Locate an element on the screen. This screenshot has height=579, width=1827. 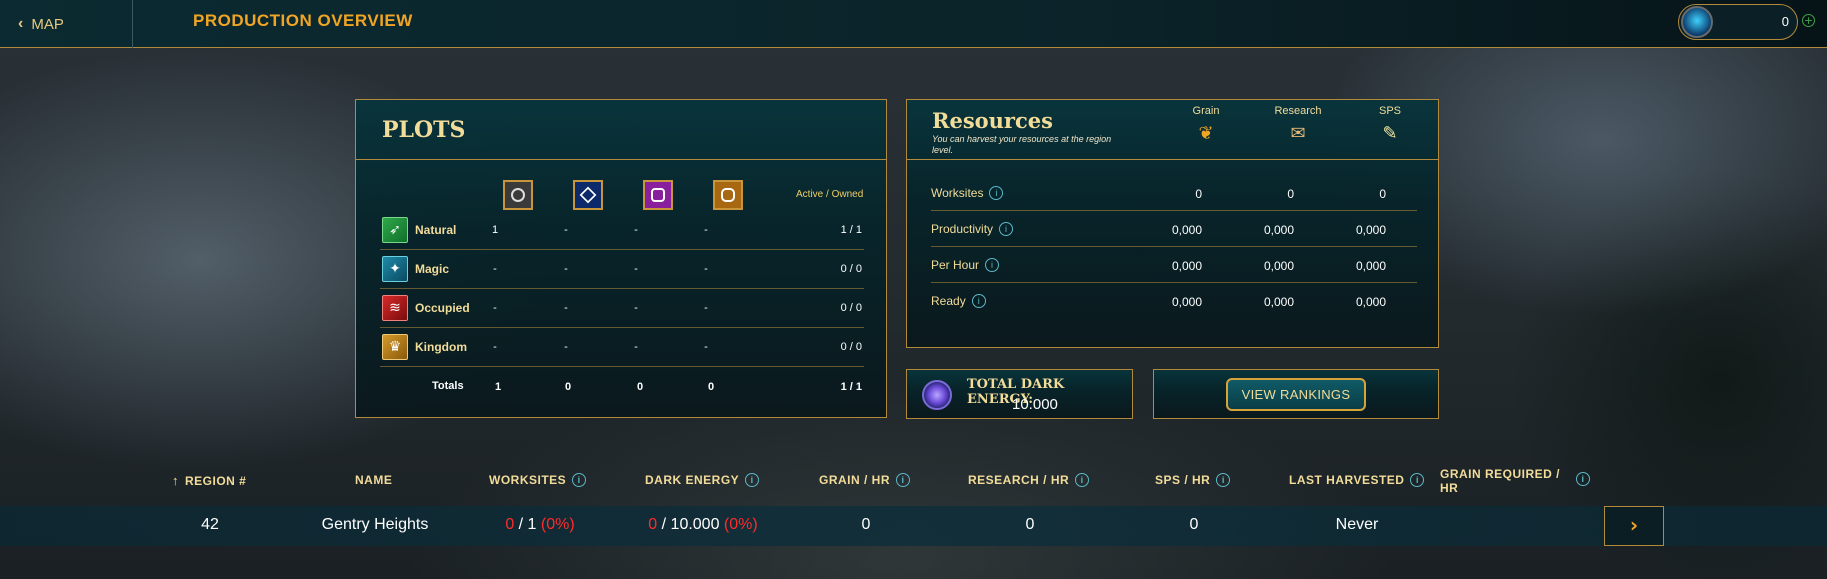
plot-totals-row: Totals 1 0 0 0 1 / 1 is located at coordinates (622, 387).